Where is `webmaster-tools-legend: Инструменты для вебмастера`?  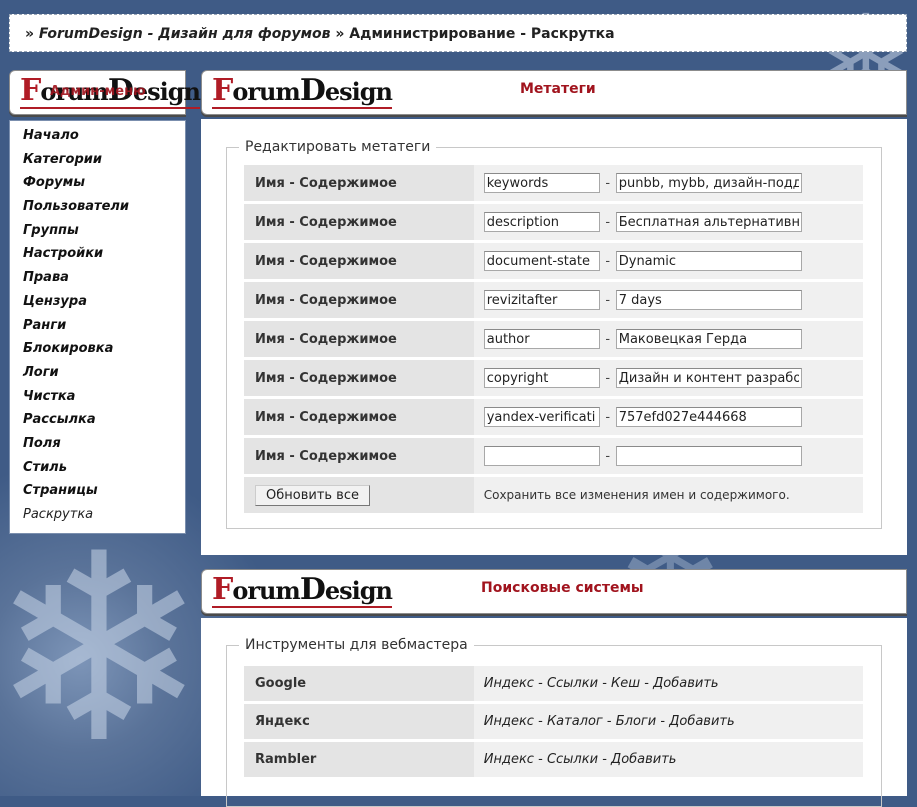
webmaster-tools-legend: Инструменты для вебмастера is located at coordinates (356, 645).